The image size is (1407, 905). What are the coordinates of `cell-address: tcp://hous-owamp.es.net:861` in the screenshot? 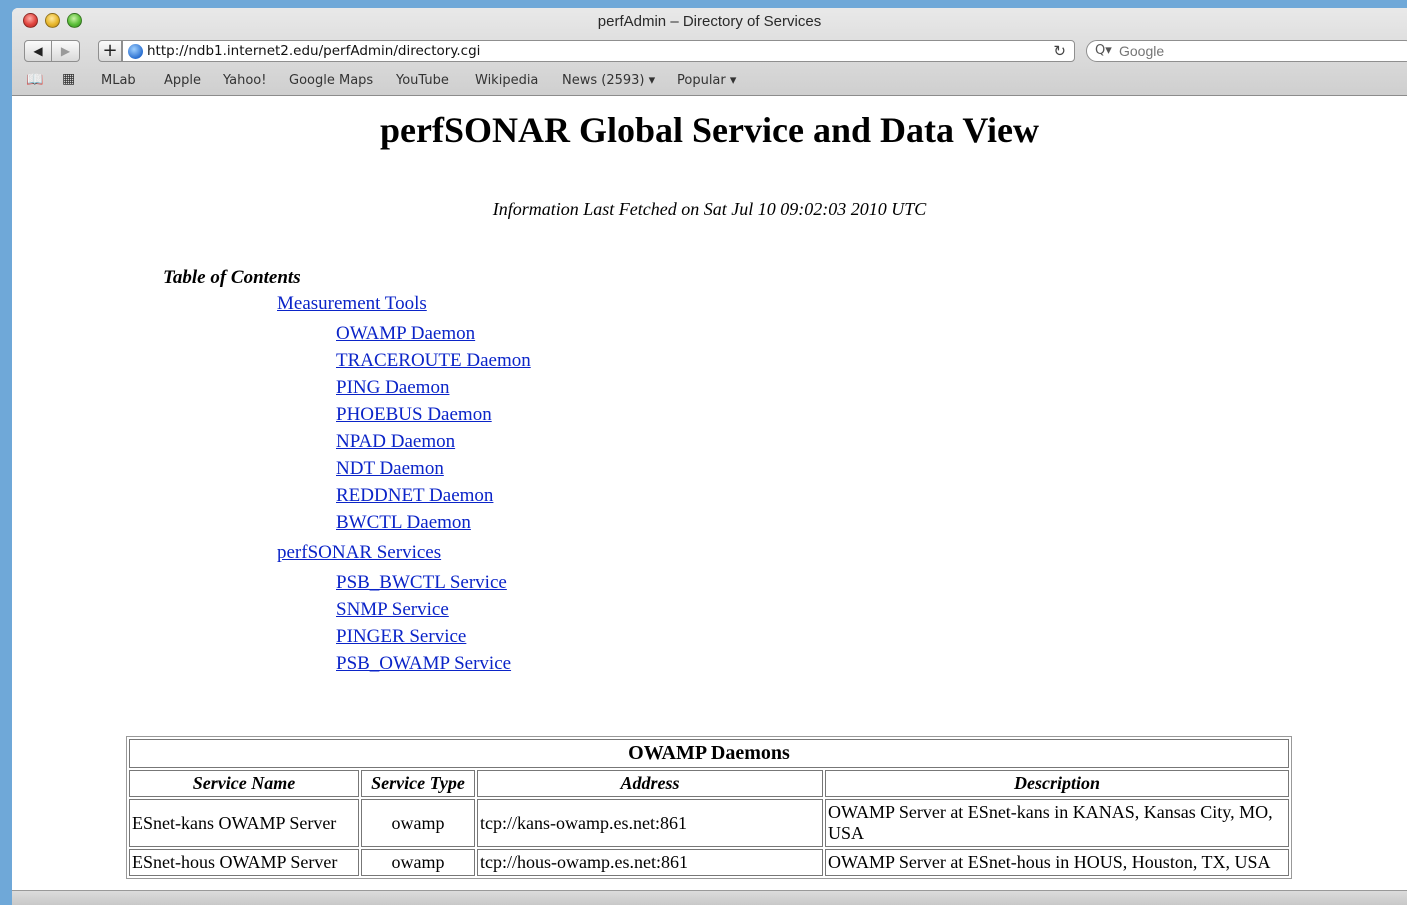 It's located at (650, 862).